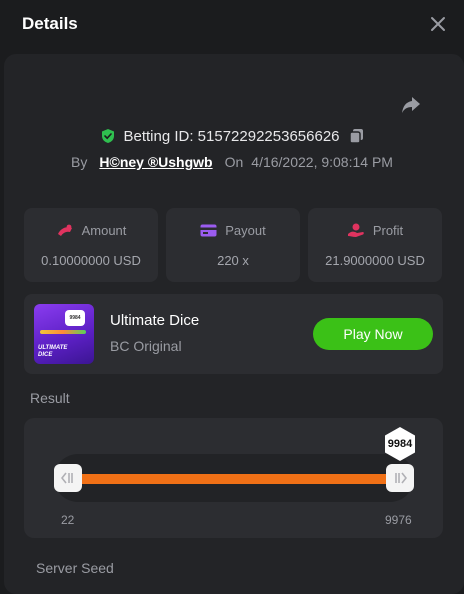 The image size is (464, 594). Describe the element at coordinates (322, 162) in the screenshot. I see `bet-datetime: 4/16/2022, 9:08:14 PM` at that location.